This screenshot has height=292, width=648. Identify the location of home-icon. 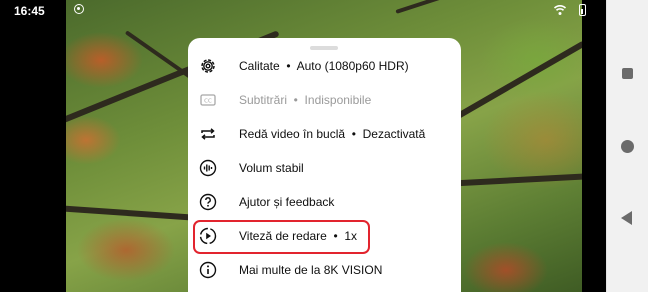
(627, 146).